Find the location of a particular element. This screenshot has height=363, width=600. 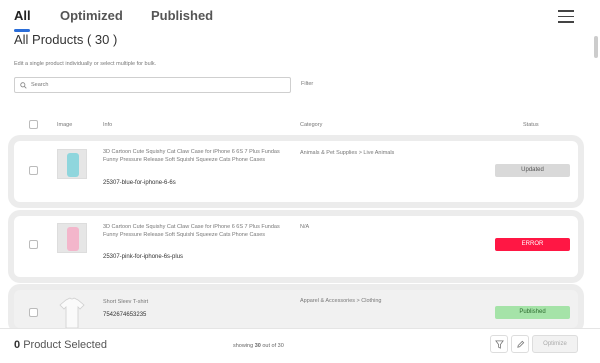

showing-number: 30 is located at coordinates (257, 346).